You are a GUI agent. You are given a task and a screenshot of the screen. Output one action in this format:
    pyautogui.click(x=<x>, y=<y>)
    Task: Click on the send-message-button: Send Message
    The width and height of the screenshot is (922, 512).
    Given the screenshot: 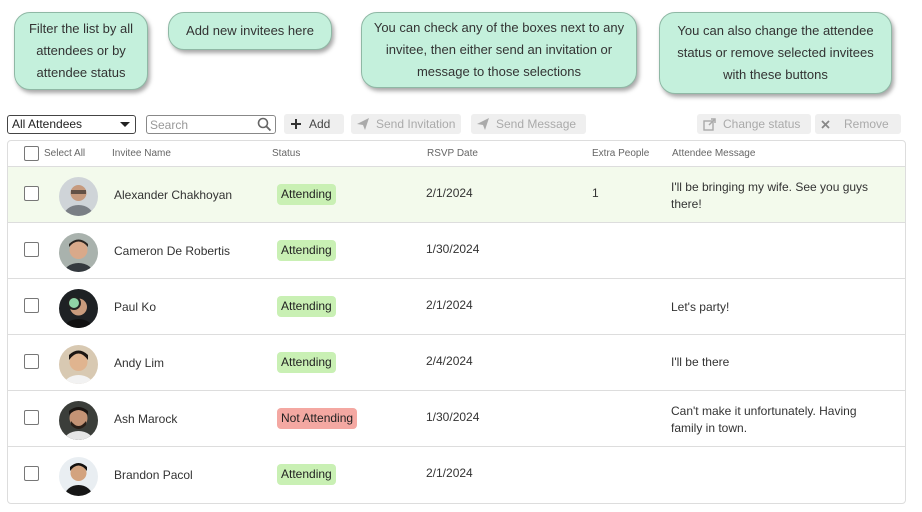 What is the action you would take?
    pyautogui.click(x=528, y=124)
    